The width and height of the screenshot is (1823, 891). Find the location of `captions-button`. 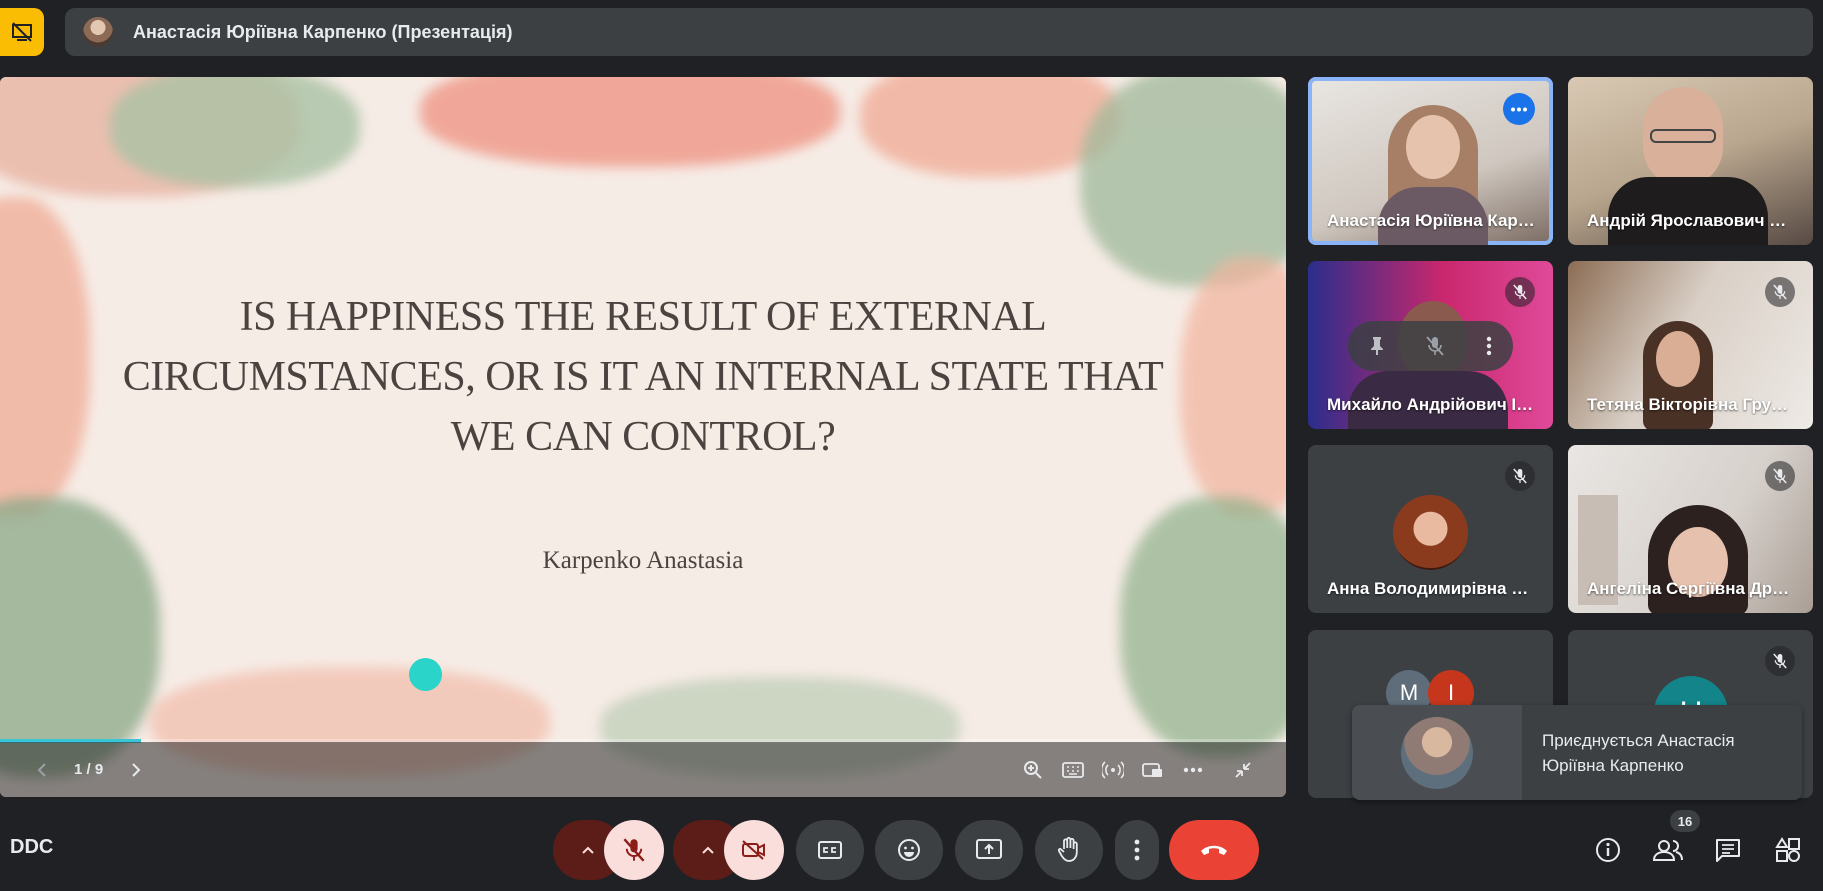

captions-button is located at coordinates (830, 850).